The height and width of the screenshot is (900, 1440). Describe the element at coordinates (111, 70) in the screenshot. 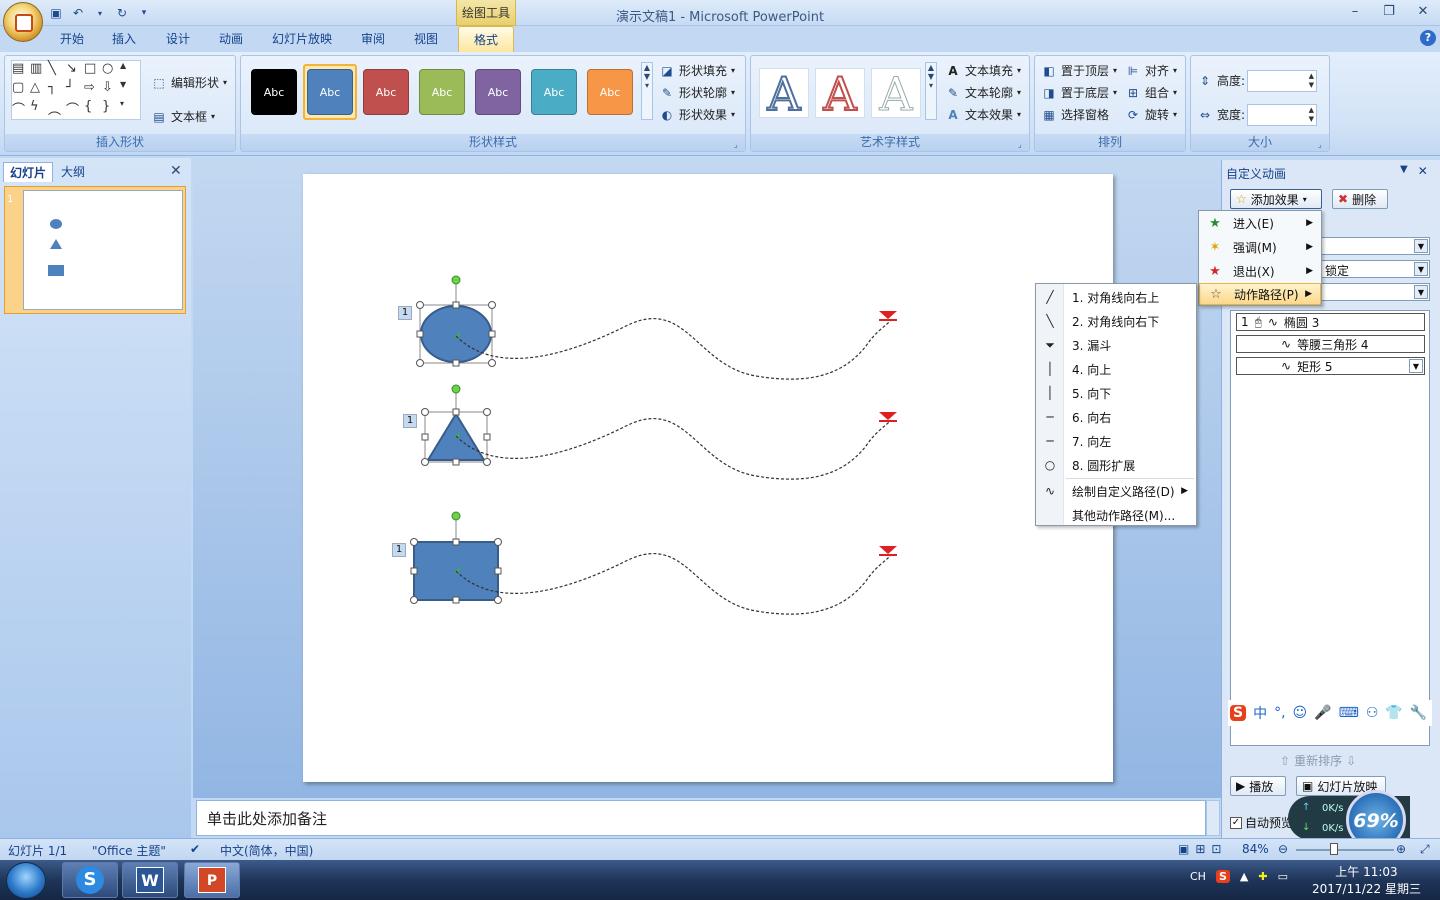

I see `oval-shape-icon: ○` at that location.